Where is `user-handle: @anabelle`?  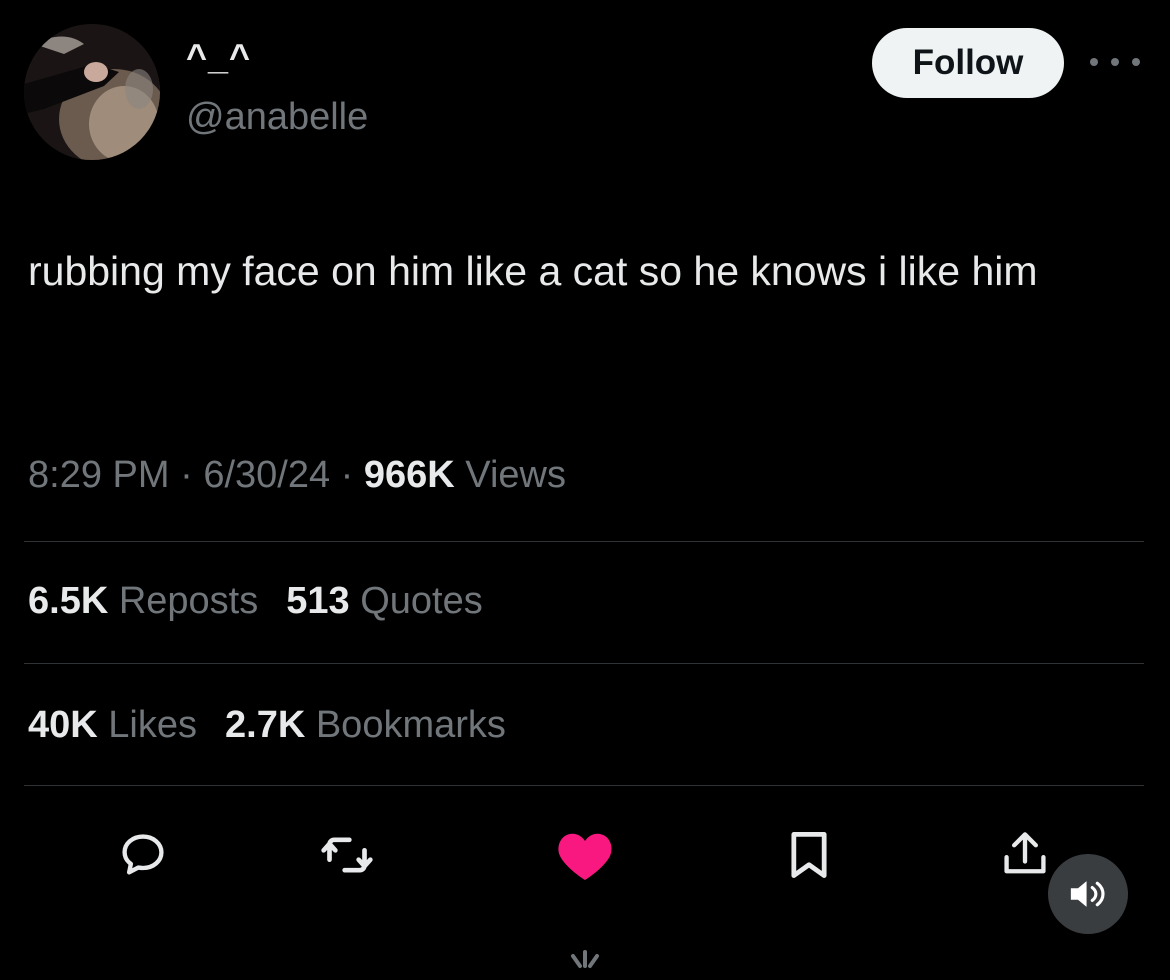 user-handle: @anabelle is located at coordinates (277, 117).